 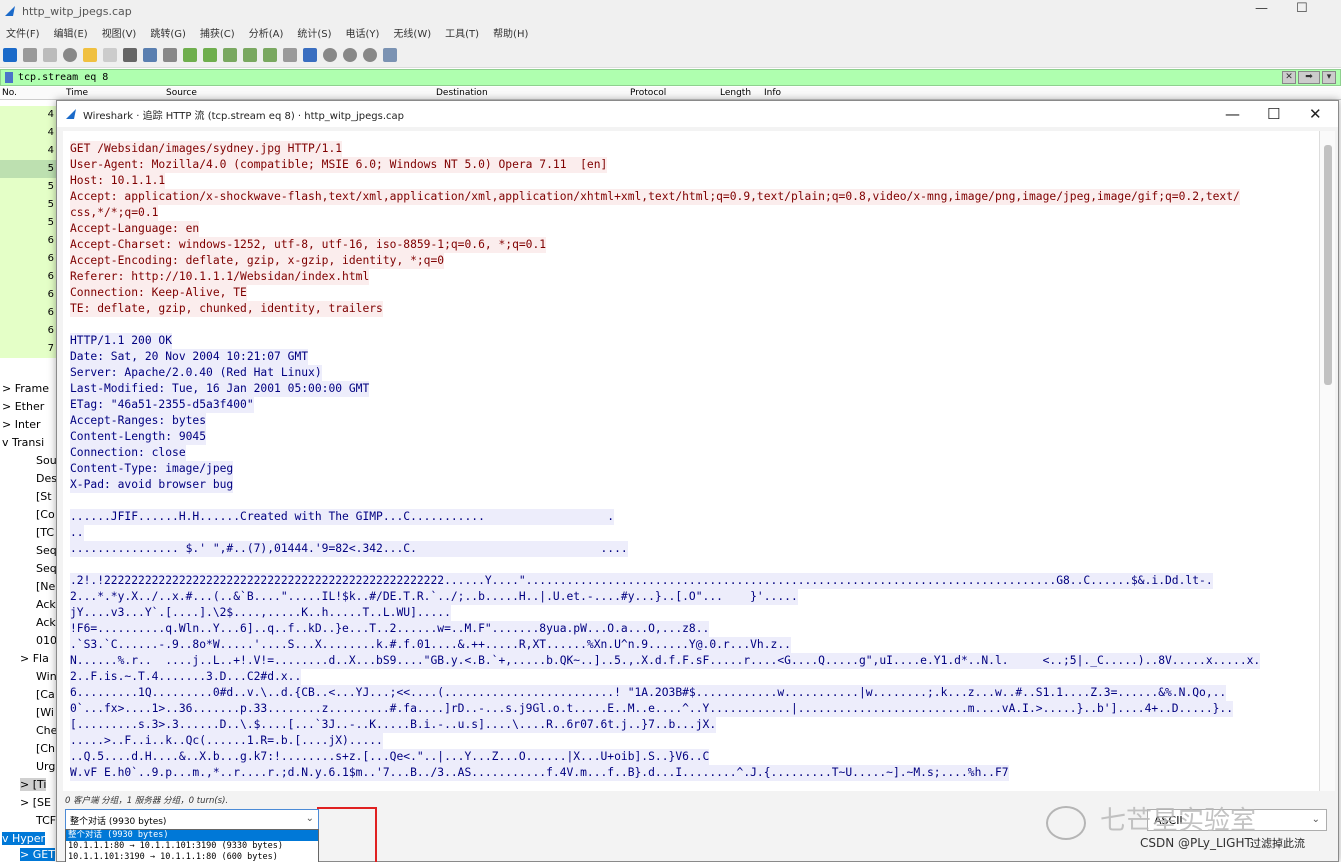 I want to click on menu-statistics: 统计(S), so click(x=314, y=32).